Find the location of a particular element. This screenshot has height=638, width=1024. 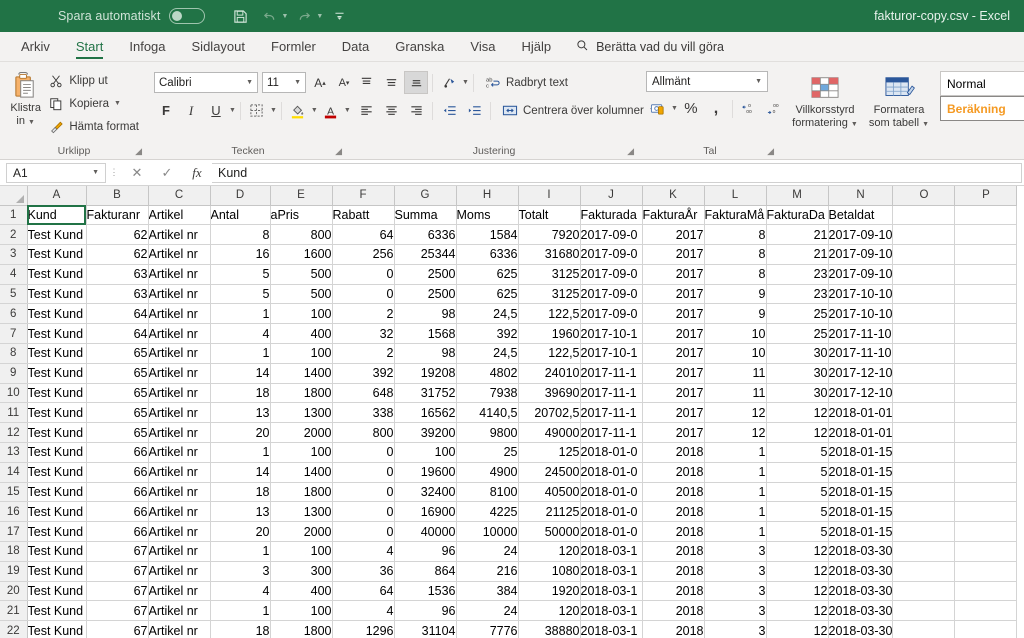

undo-icon is located at coordinates (269, 16).